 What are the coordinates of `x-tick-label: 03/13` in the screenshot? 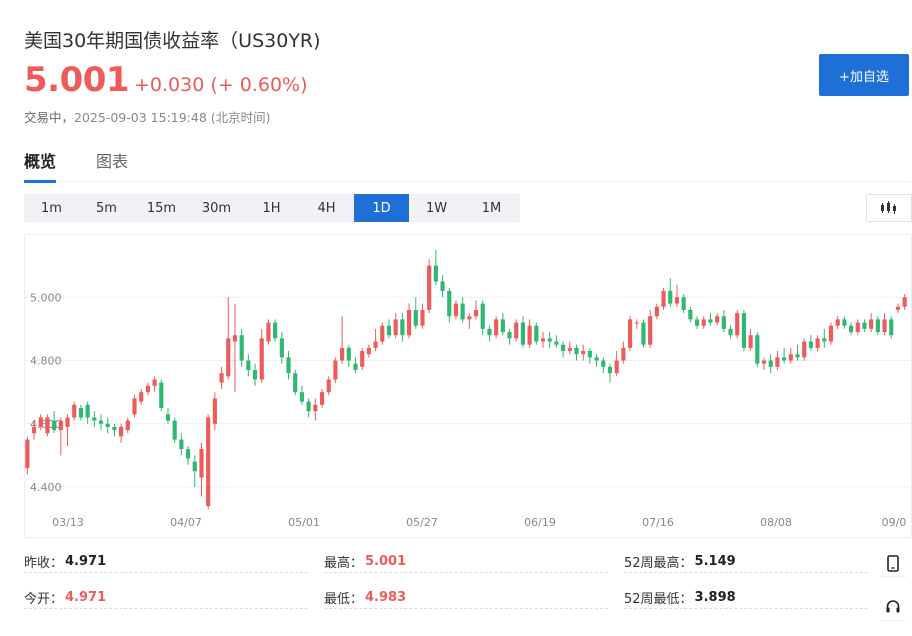 It's located at (68, 522).